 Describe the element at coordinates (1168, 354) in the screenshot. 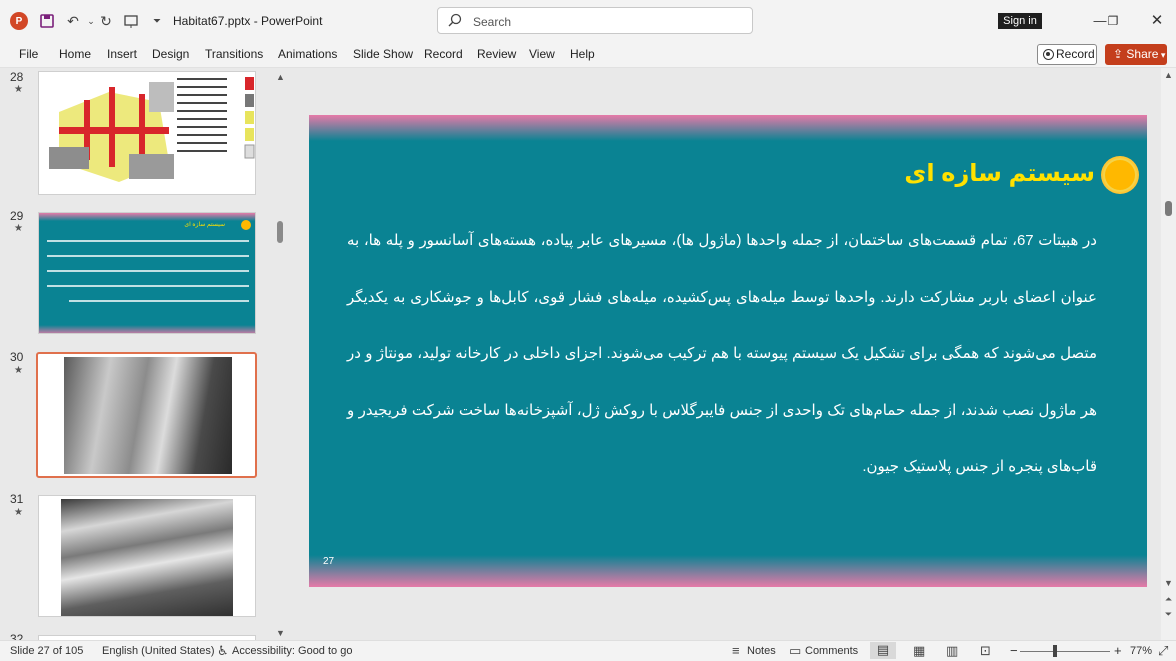

I see `editor-scrollbar: ▲ ▼ ⏶ ⏷` at that location.